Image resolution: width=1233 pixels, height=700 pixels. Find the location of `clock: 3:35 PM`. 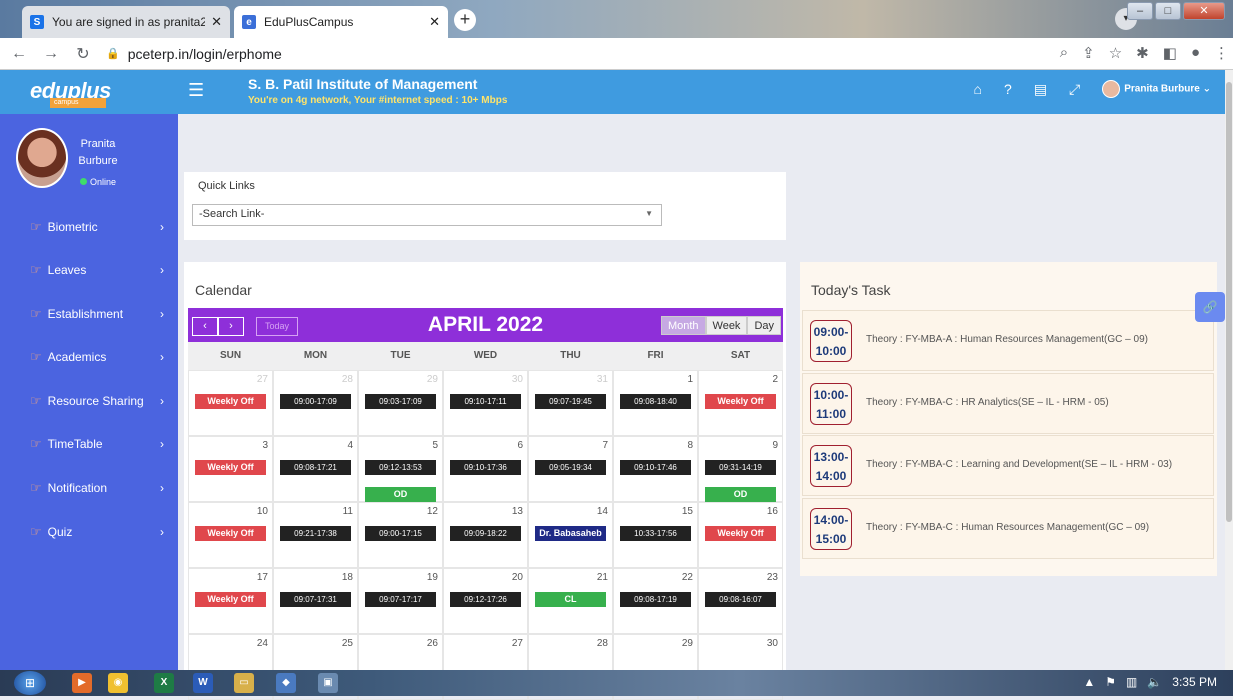

clock: 3:35 PM is located at coordinates (1194, 682).